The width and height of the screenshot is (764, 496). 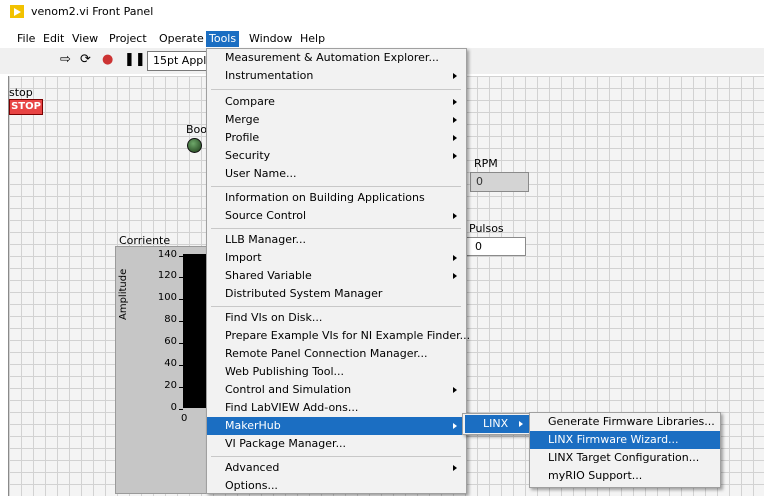 What do you see at coordinates (223, 39) in the screenshot?
I see `menu-tools: Tools` at bounding box center [223, 39].